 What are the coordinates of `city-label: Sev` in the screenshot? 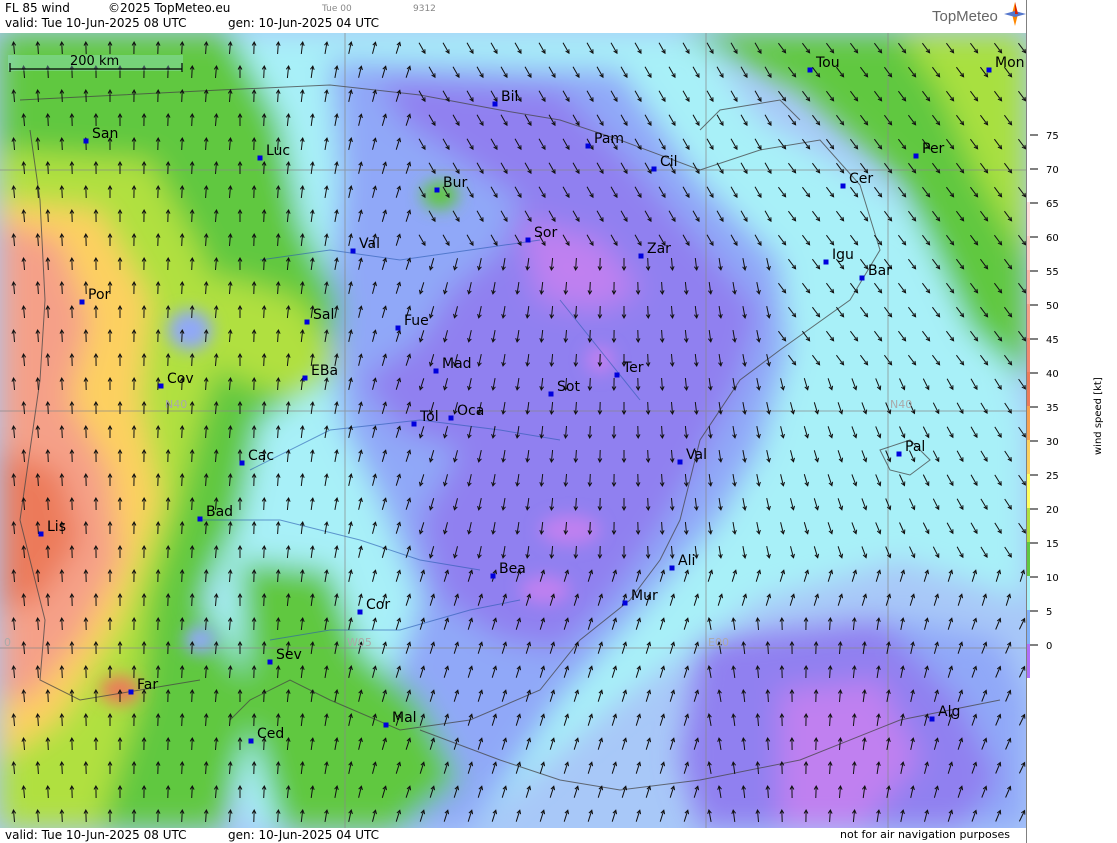 It's located at (289, 655).